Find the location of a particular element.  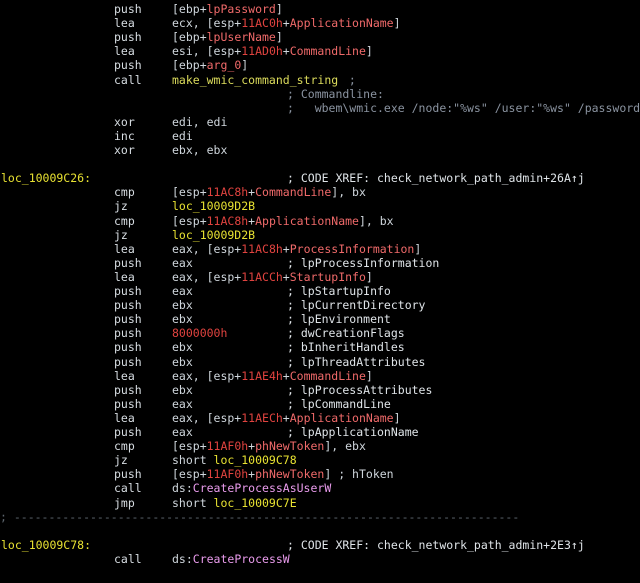

operand-token: eax, [esp+ is located at coordinates (207, 248).